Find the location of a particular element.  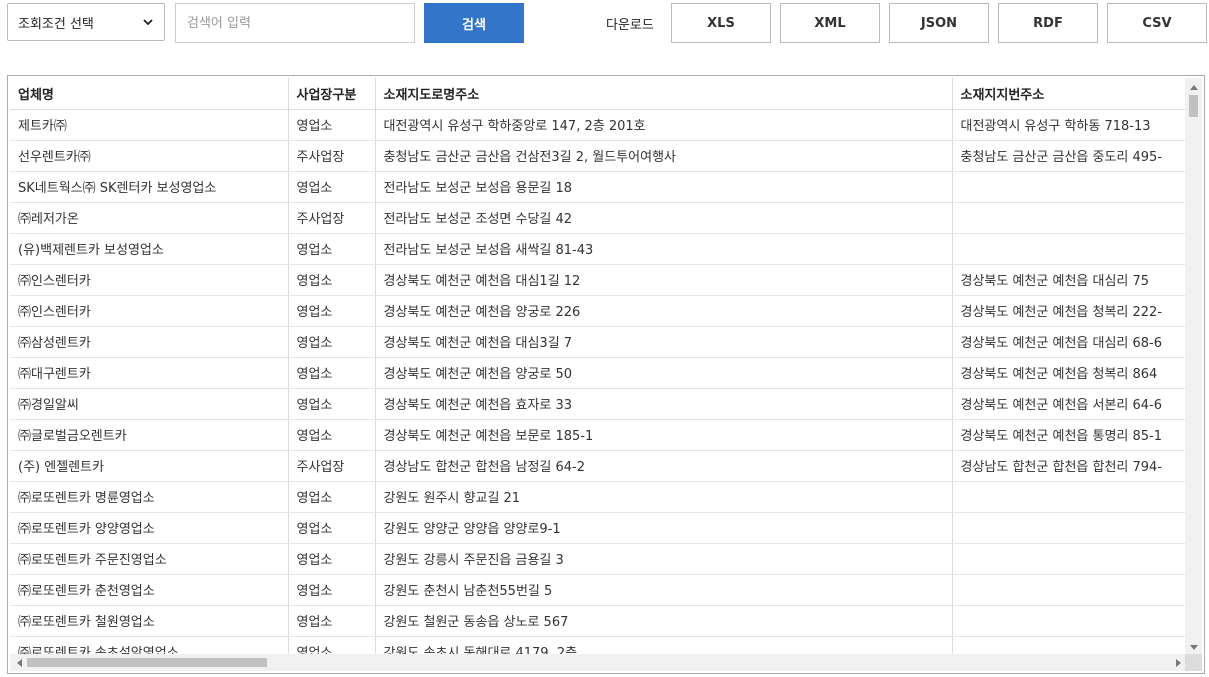

table-row: ㈜로또렌트카 철원영업소 영업소 강원도 철원군 동송읍 상노로 567 is located at coordinates (598, 621).